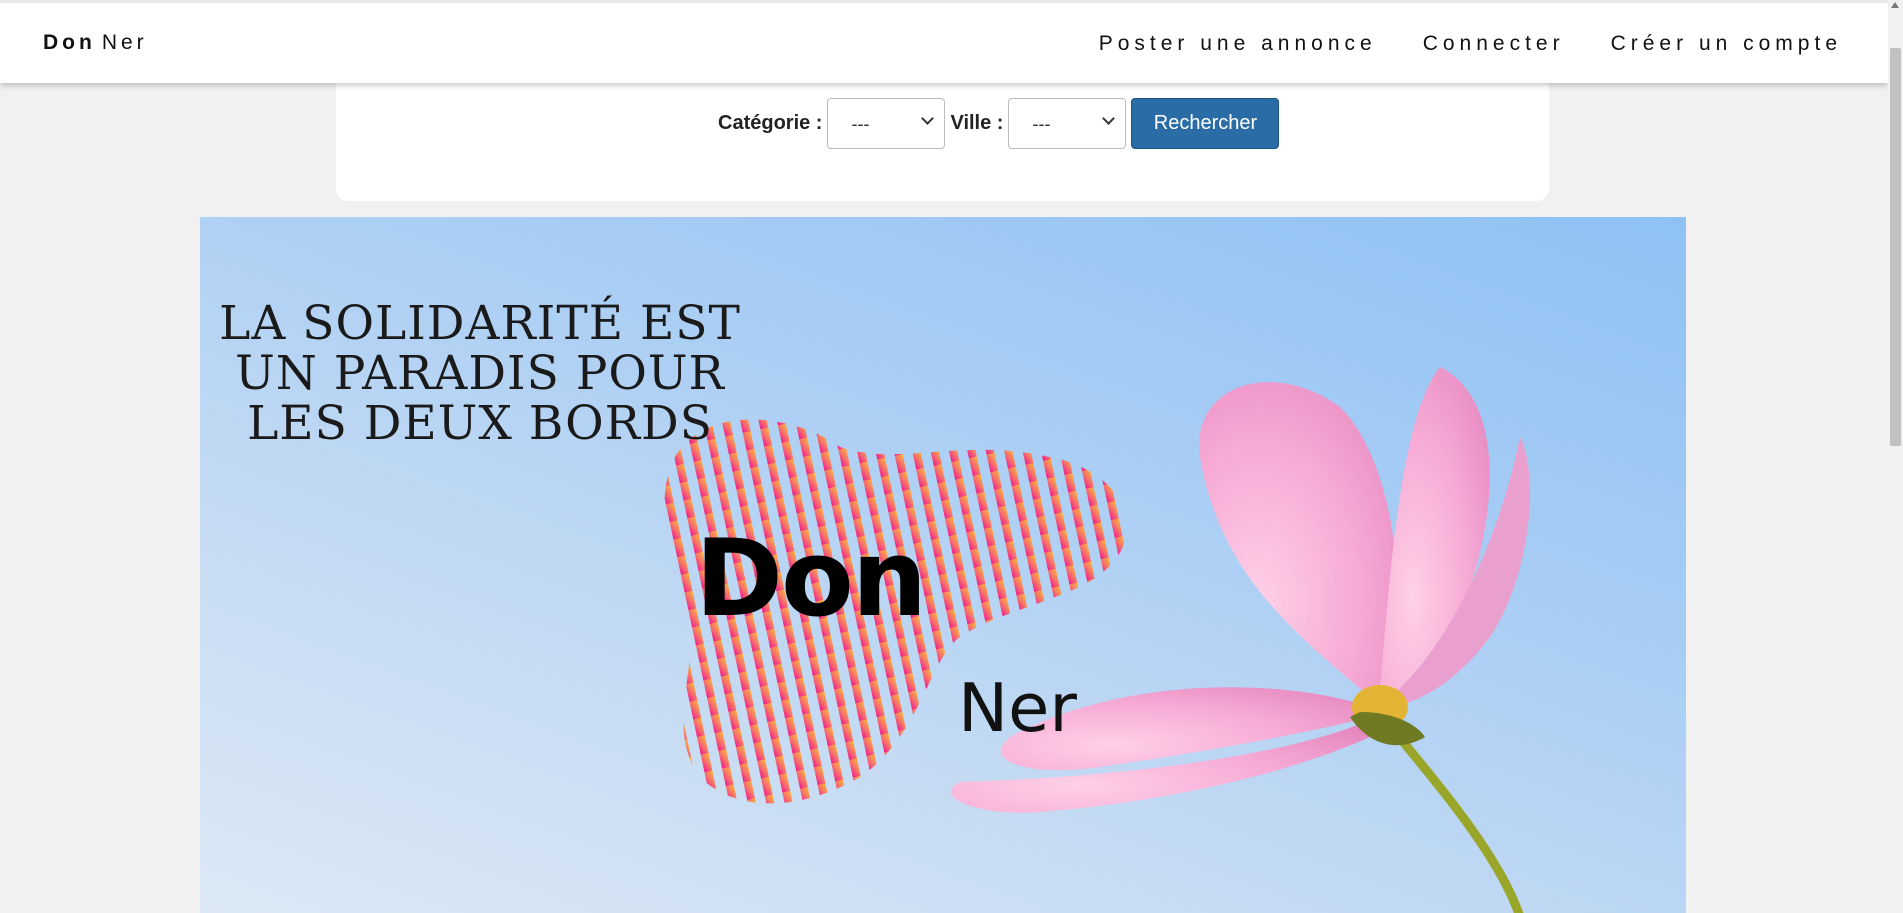  I want to click on nav-post-ad-link: Poster une annonce, so click(1238, 44).